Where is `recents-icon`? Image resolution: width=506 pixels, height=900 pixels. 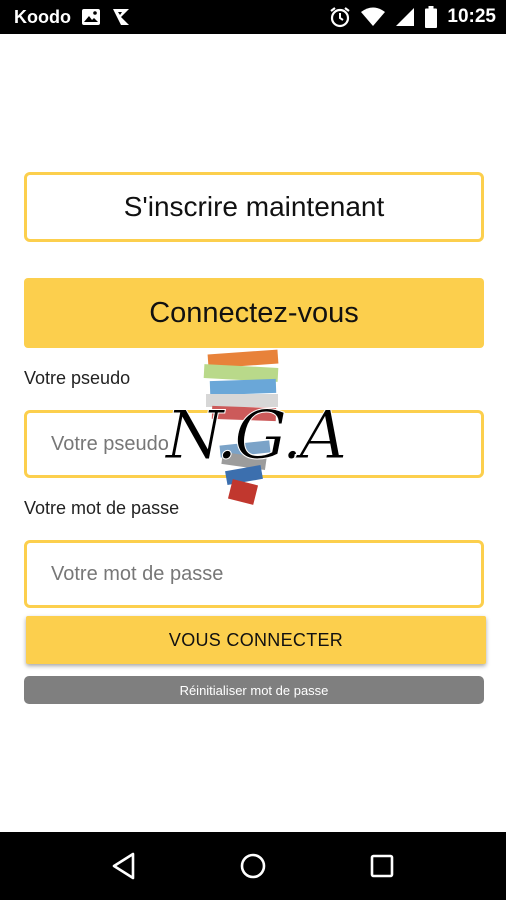
recents-icon is located at coordinates (382, 866).